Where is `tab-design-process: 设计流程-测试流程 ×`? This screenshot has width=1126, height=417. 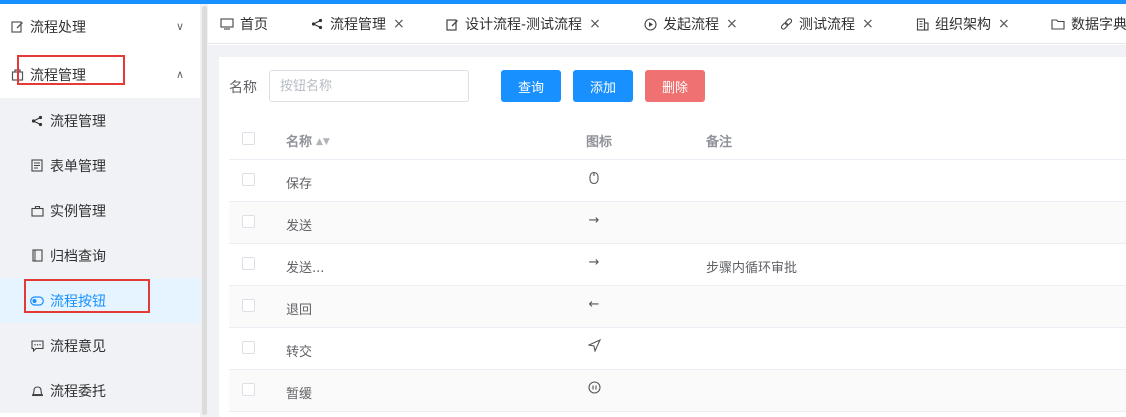 tab-design-process: 设计流程-测试流程 × is located at coordinates (522, 24).